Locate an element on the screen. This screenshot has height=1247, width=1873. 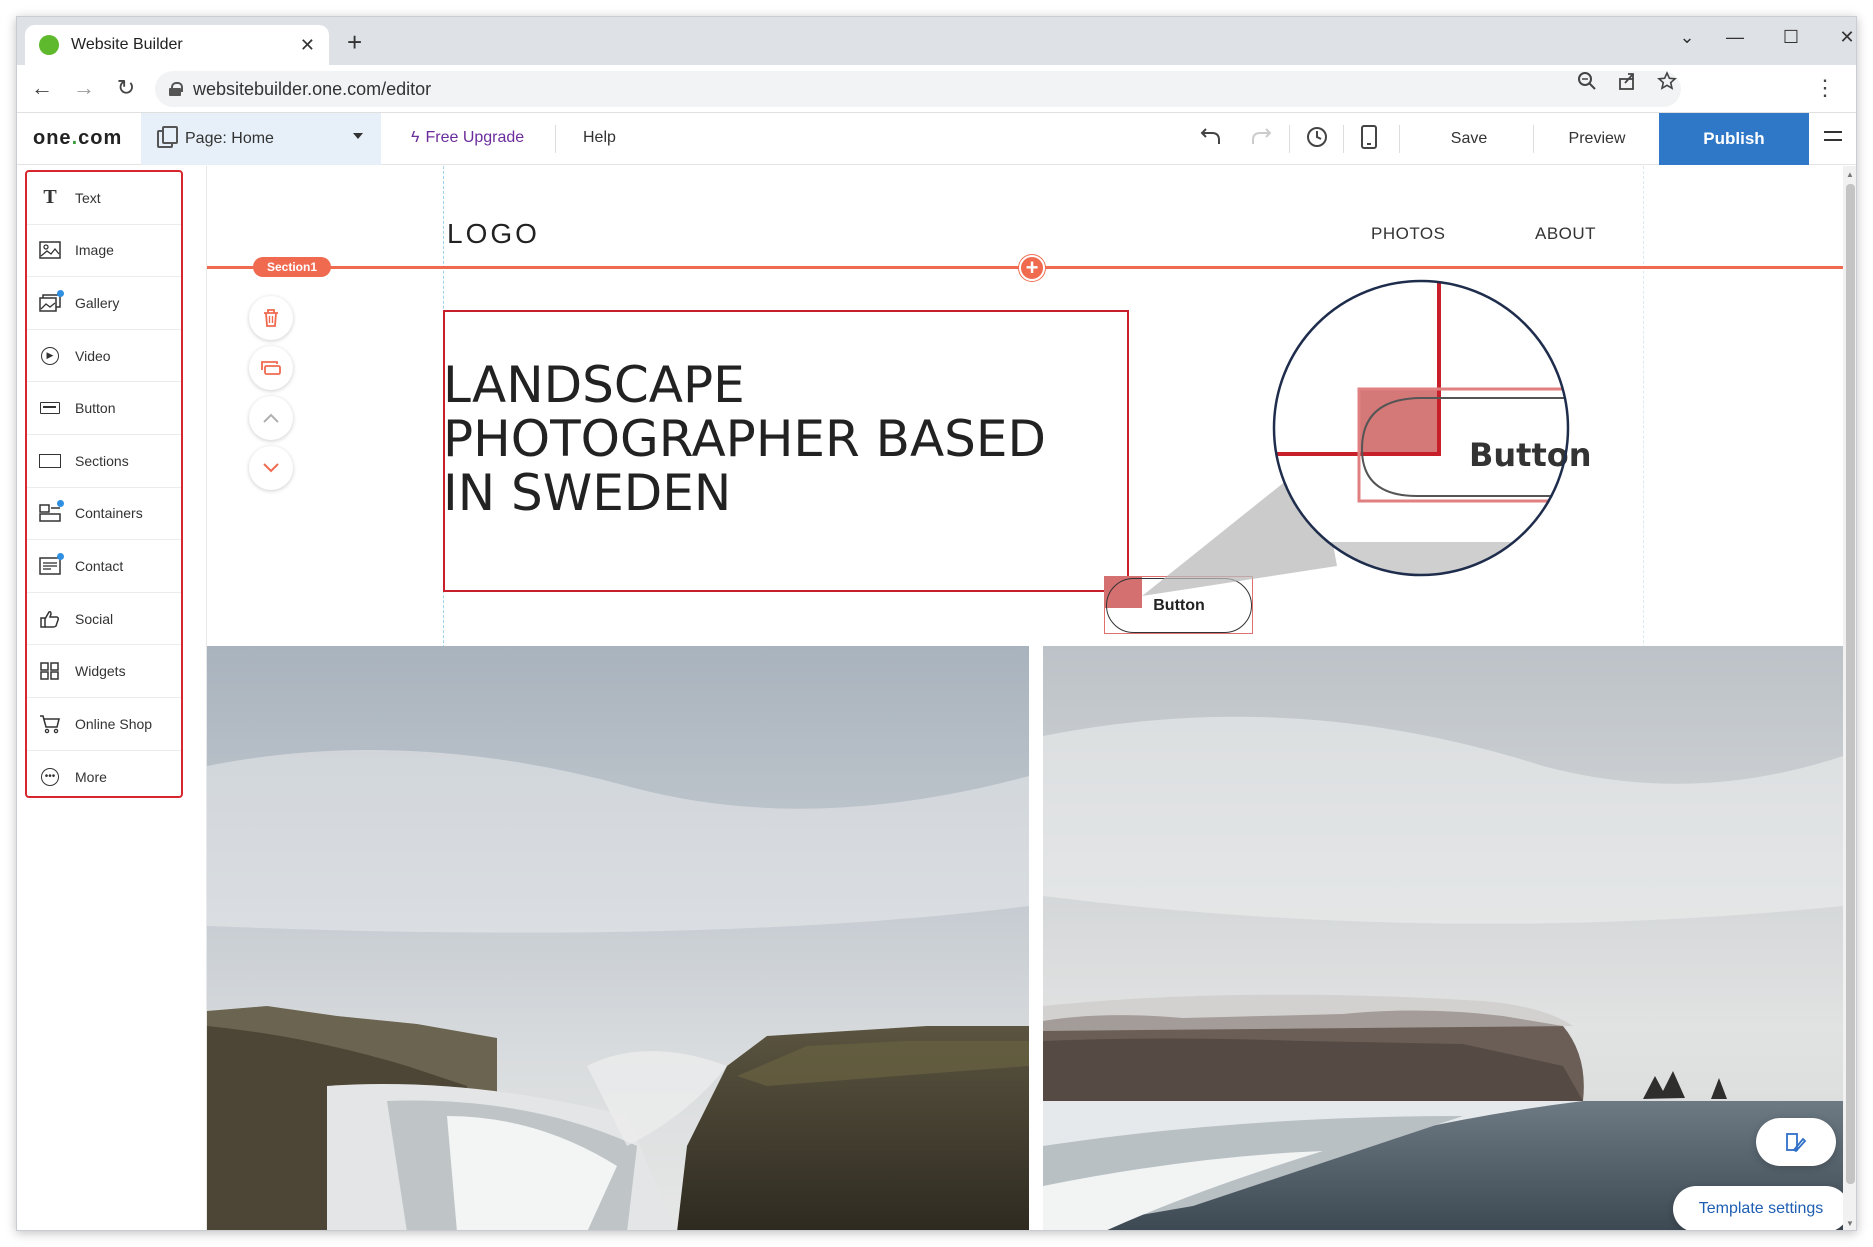
element-label: Contact is located at coordinates (99, 565).